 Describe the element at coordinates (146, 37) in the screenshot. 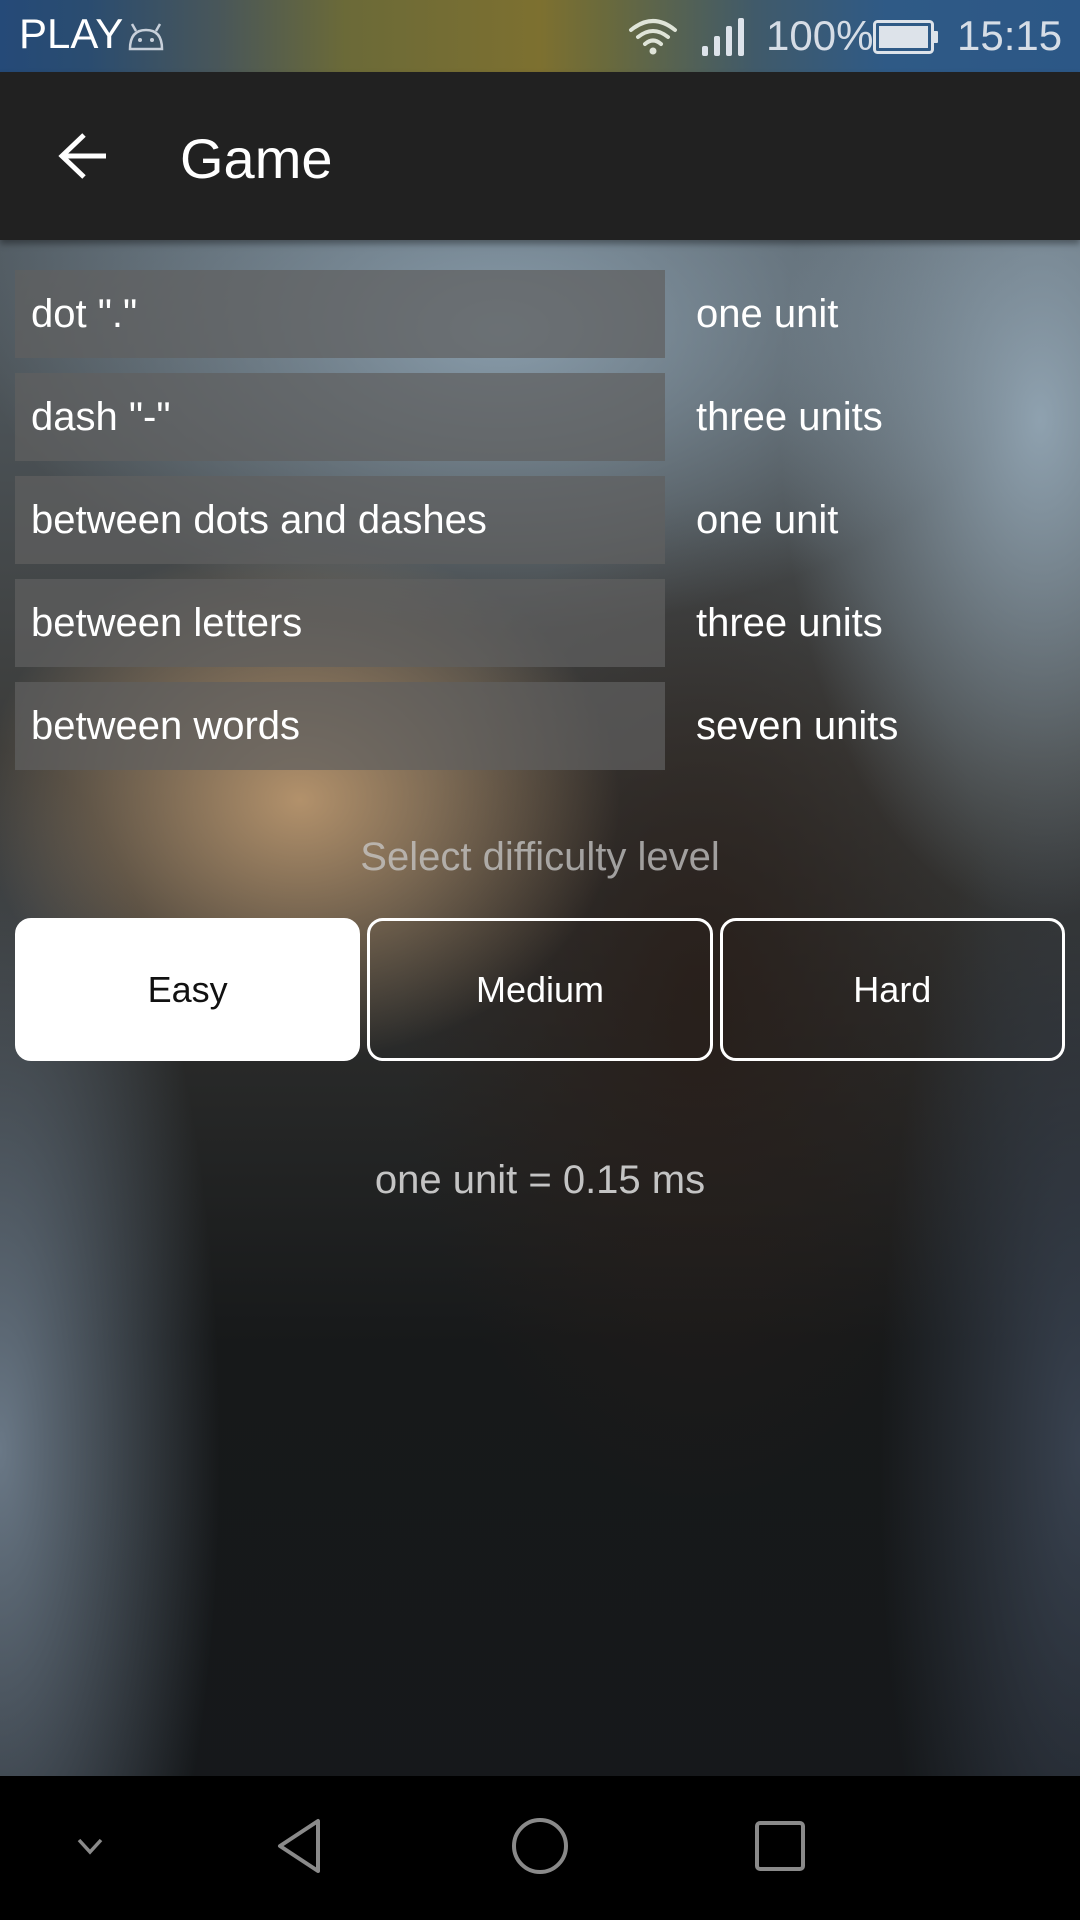

I see `android-icon` at that location.